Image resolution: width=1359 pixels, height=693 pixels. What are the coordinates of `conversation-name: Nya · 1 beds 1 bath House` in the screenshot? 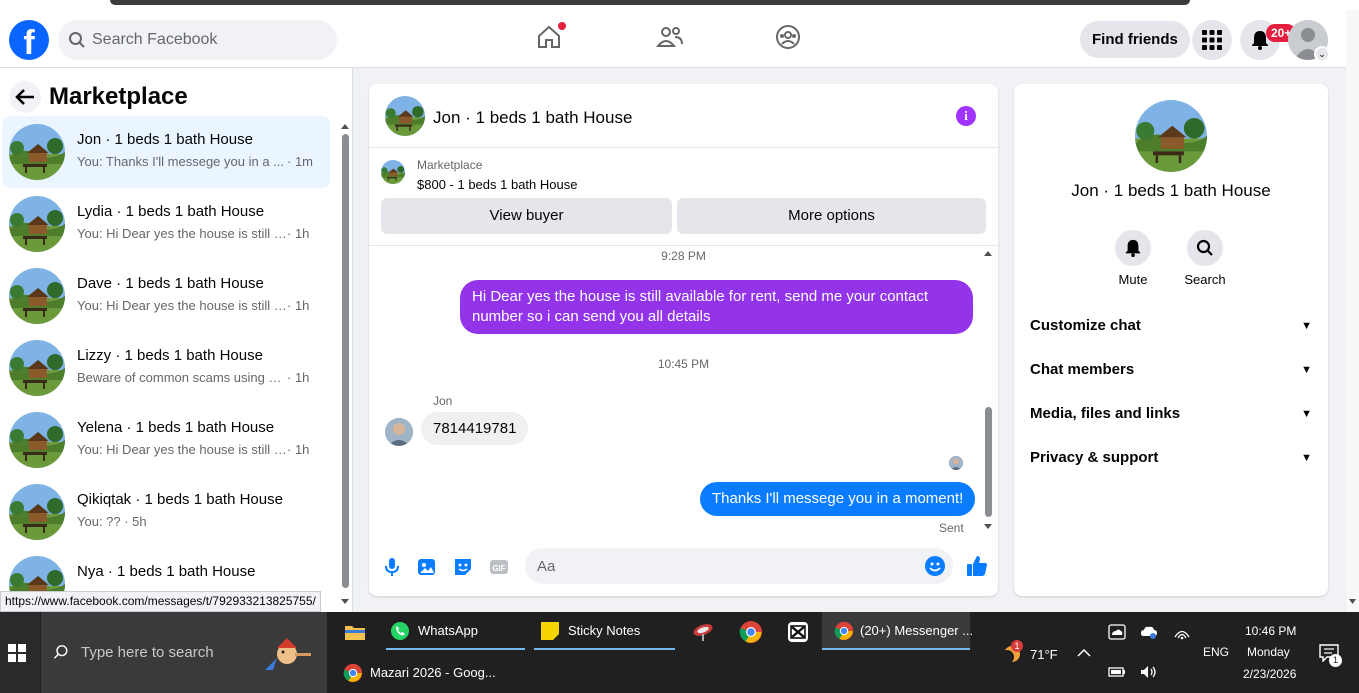 It's located at (166, 571).